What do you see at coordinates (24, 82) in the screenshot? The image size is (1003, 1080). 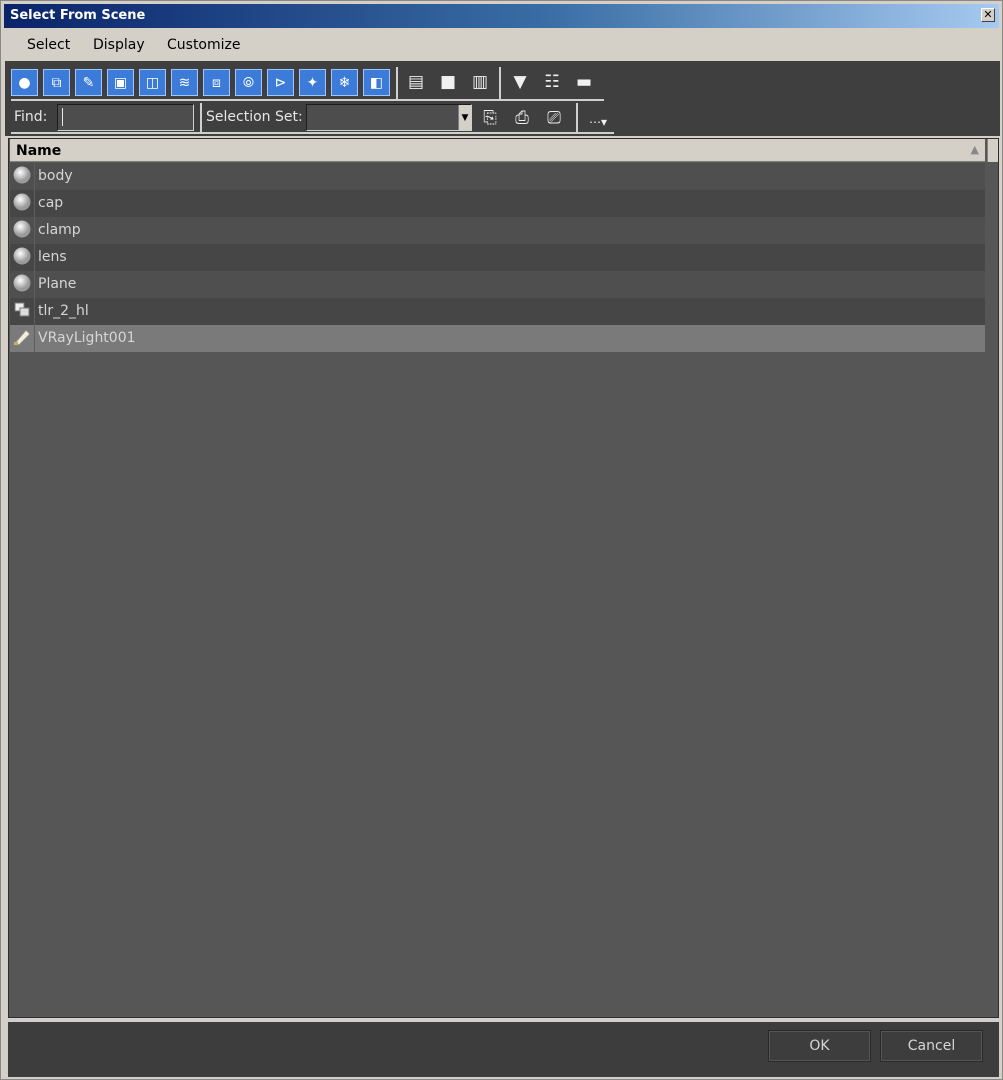 I see `geometry-icon: ●` at bounding box center [24, 82].